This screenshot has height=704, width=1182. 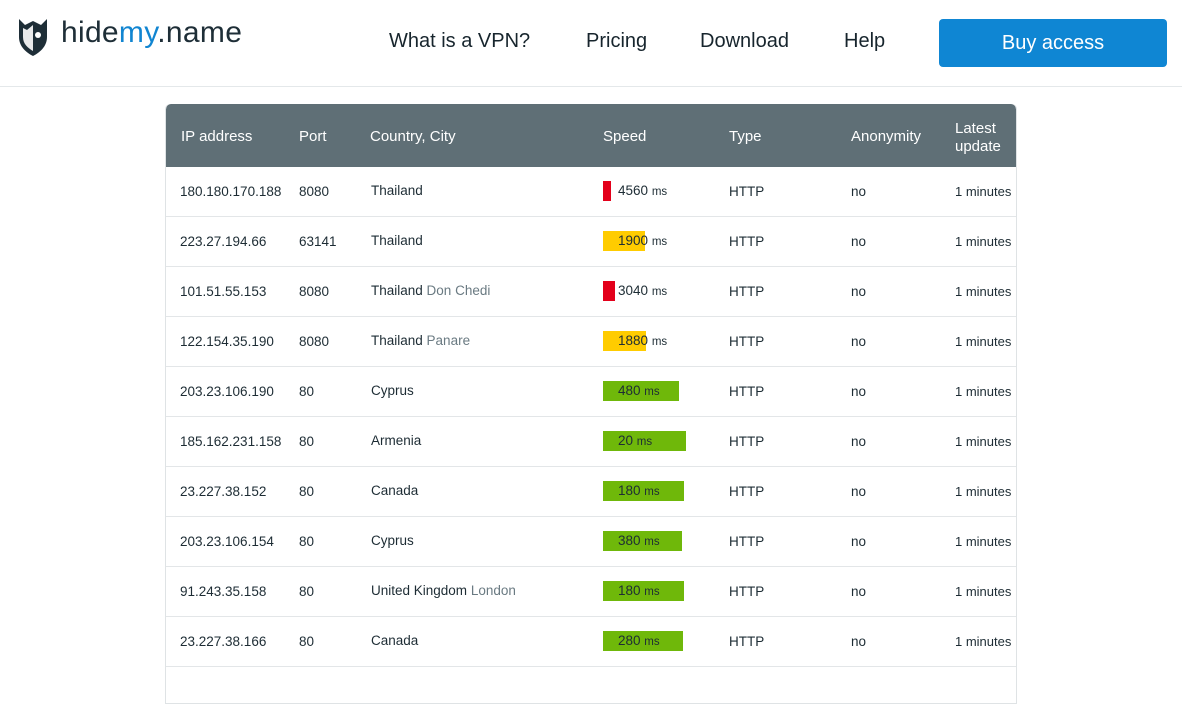 What do you see at coordinates (886, 137) in the screenshot?
I see `header-anonymity: Anonymity` at bounding box center [886, 137].